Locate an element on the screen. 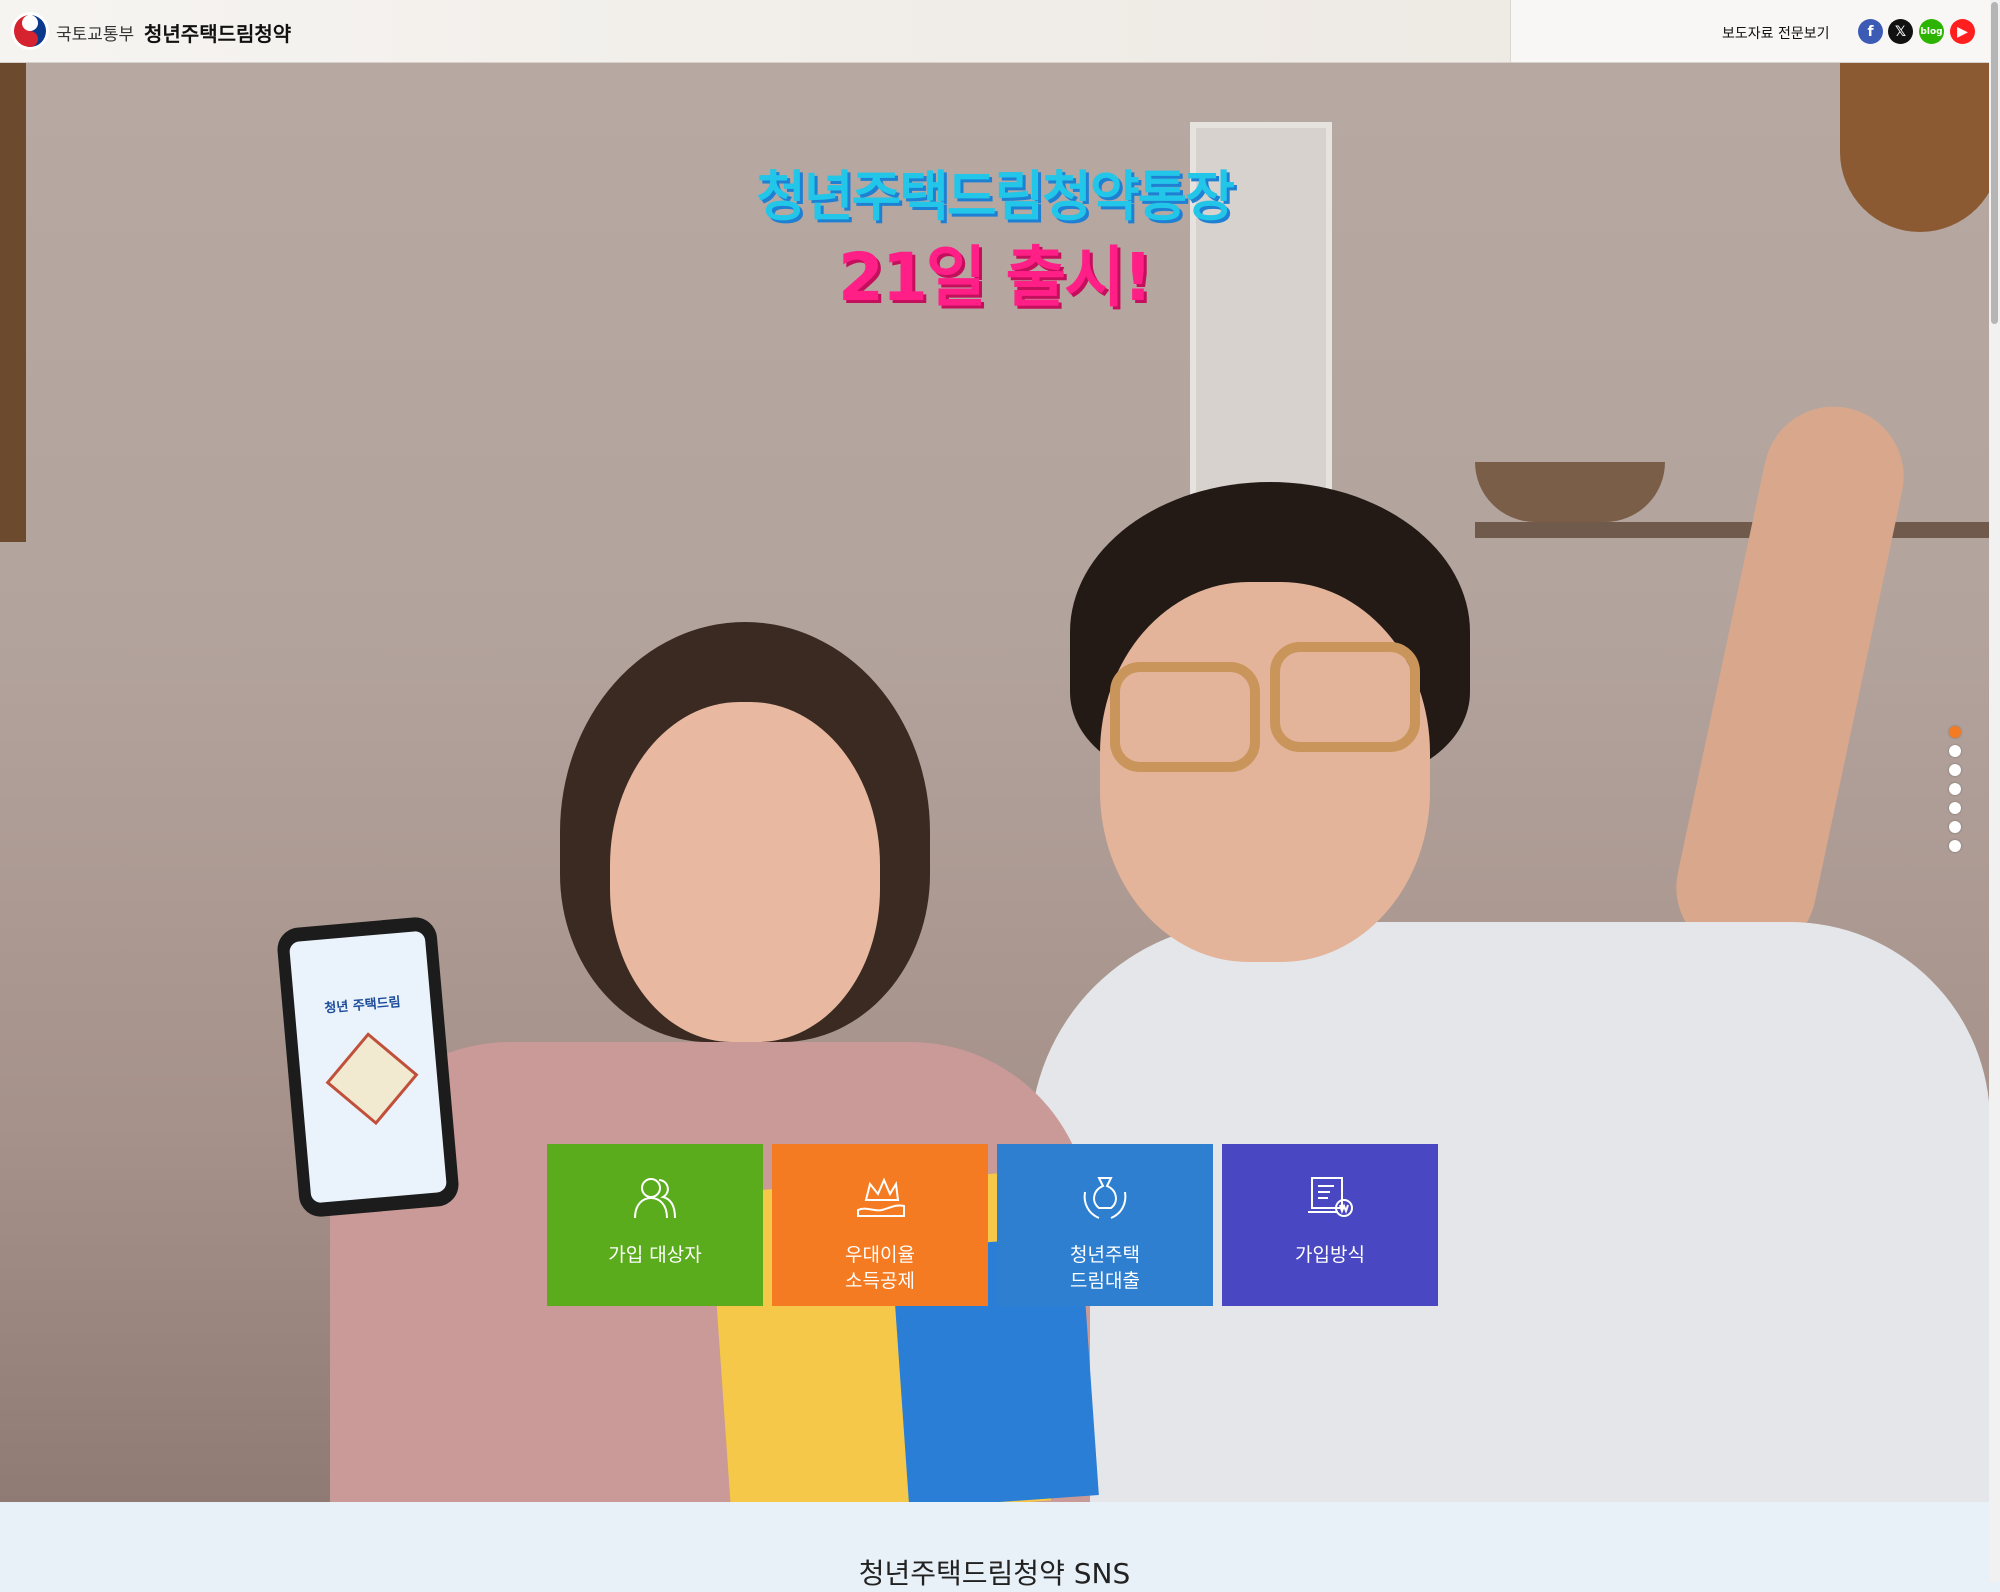  government-emblem-icon is located at coordinates (30, 31).